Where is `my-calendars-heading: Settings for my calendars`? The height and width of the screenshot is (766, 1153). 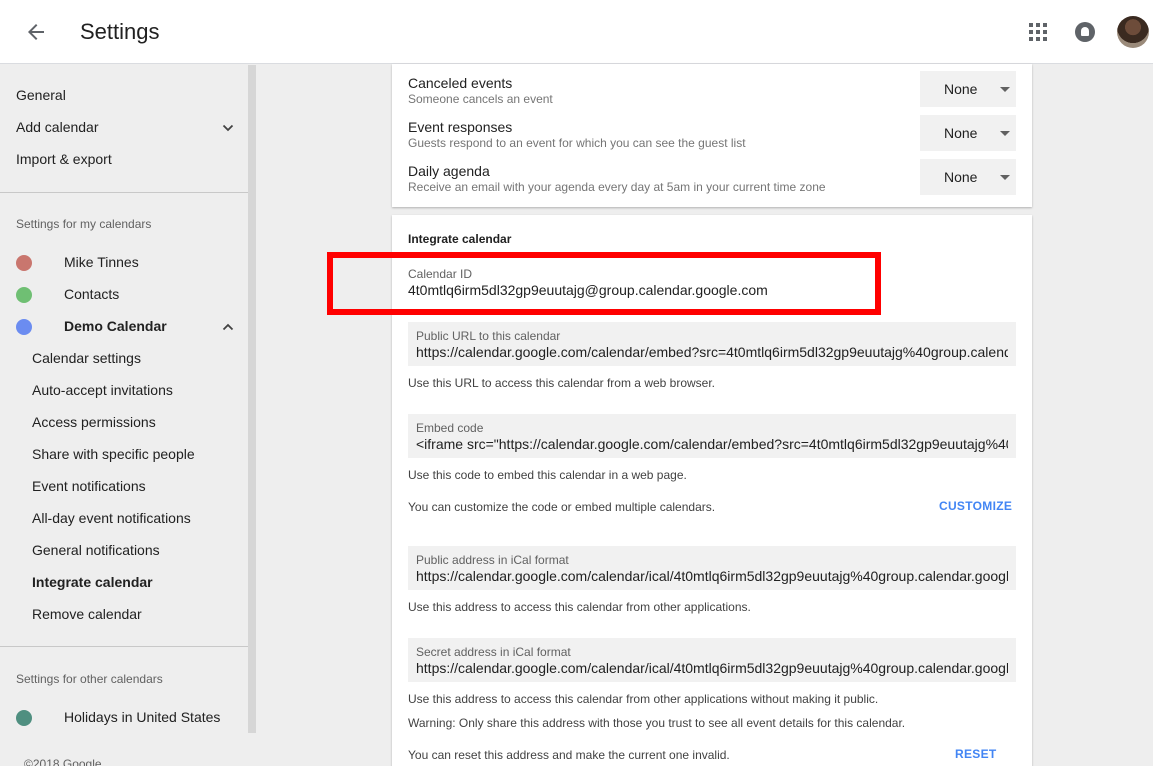
my-calendars-heading: Settings for my calendars is located at coordinates (84, 224).